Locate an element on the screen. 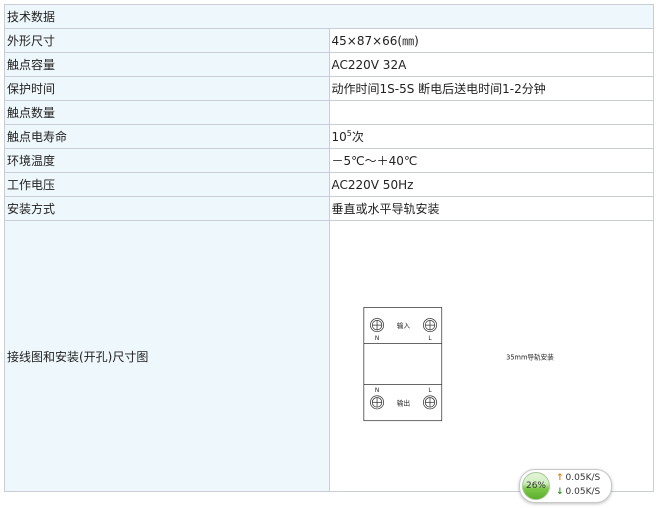 This screenshot has height=508, width=658. table-header-row: 技术数据 is located at coordinates (329, 16).